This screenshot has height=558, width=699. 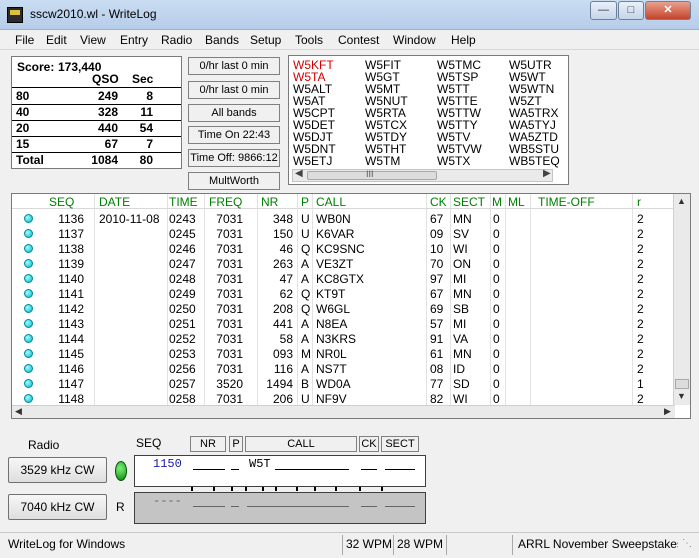 I want to click on col-header-date: DATE, so click(x=114, y=202).